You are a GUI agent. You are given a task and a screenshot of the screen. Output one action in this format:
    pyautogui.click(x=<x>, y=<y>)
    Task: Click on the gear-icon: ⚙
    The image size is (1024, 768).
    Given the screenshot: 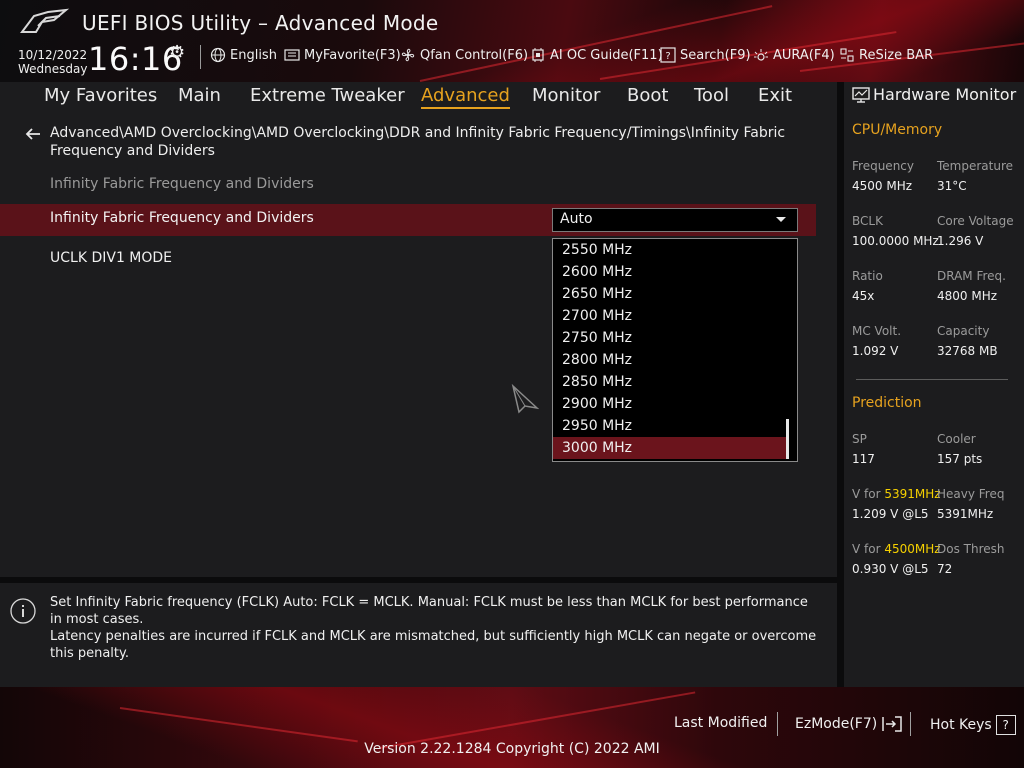 What is the action you would take?
    pyautogui.click(x=177, y=52)
    